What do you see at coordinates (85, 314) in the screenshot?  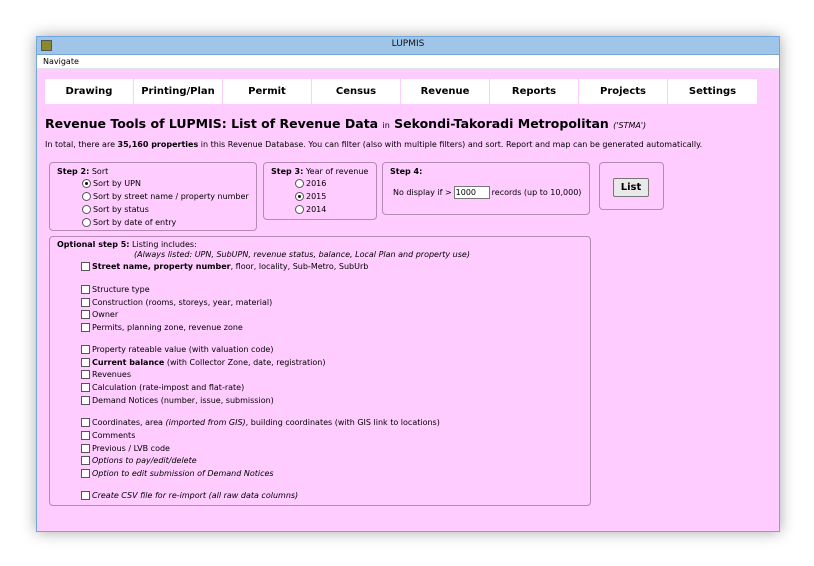 I see `checkbox-owner` at bounding box center [85, 314].